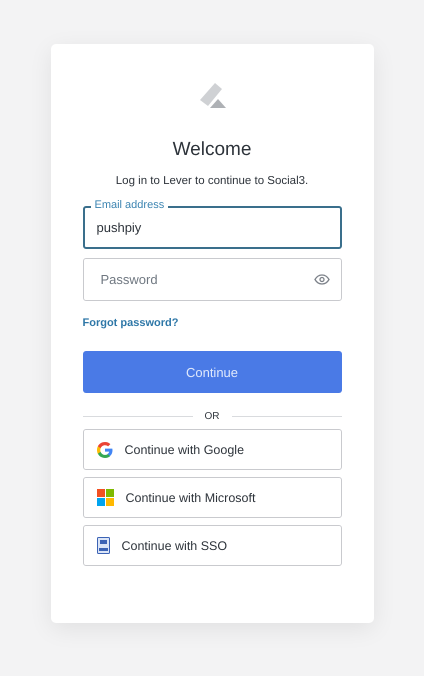 Image resolution: width=424 pixels, height=676 pixels. Describe the element at coordinates (130, 323) in the screenshot. I see `forgot-password-link: Forgot password?` at that location.